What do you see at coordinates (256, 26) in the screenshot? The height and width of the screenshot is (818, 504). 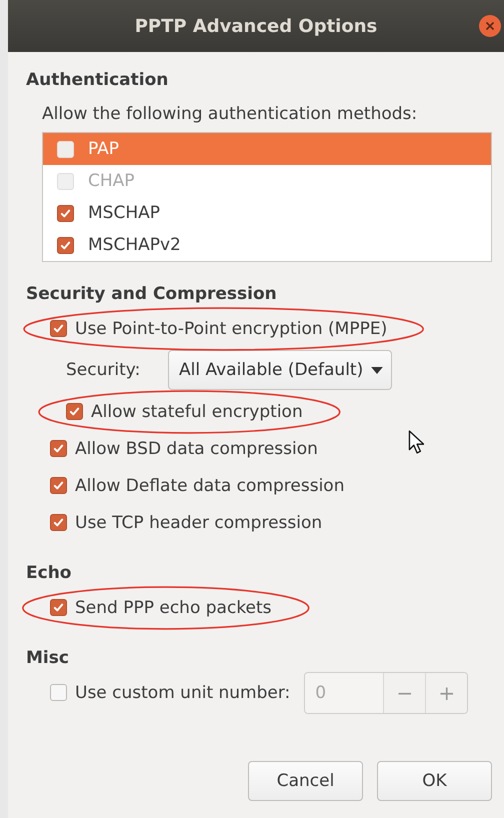 I see `window-title: PPTP Advanced Options` at bounding box center [256, 26].